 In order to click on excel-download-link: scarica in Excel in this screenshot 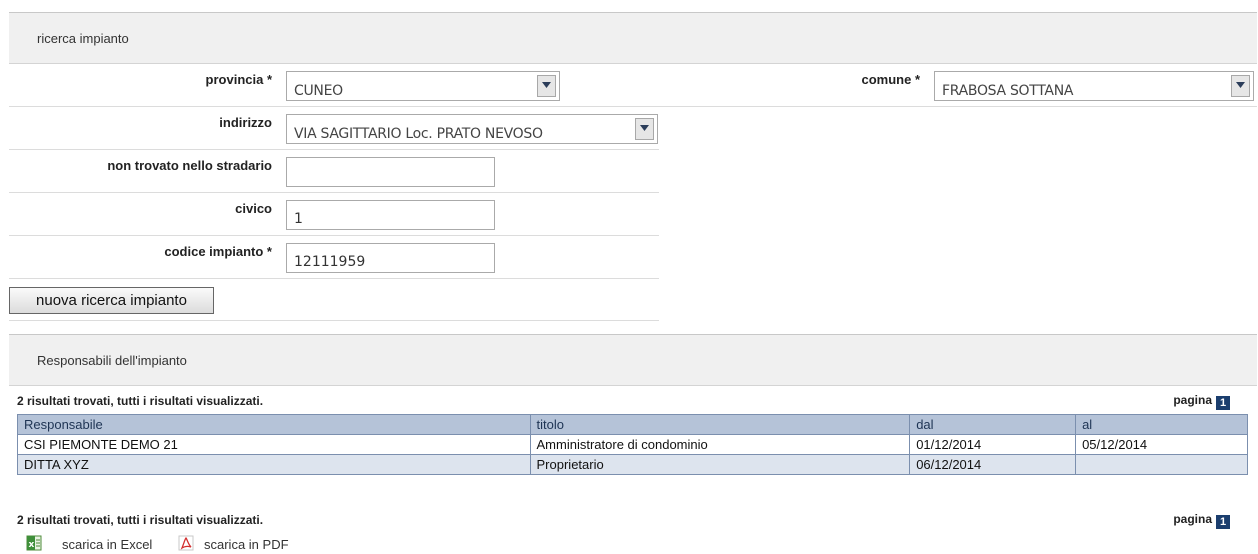, I will do `click(107, 544)`.